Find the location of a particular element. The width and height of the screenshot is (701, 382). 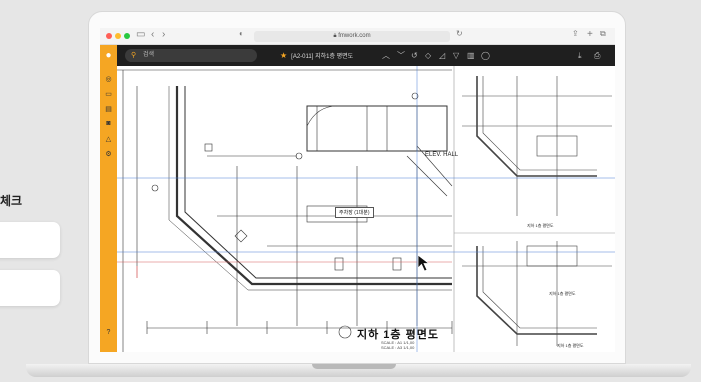

browser-chrome: ▭ ‹ › ◐ 🔒︎ fmwork.com ↻ ⇪ + ⧉ is located at coordinates (357, 36).